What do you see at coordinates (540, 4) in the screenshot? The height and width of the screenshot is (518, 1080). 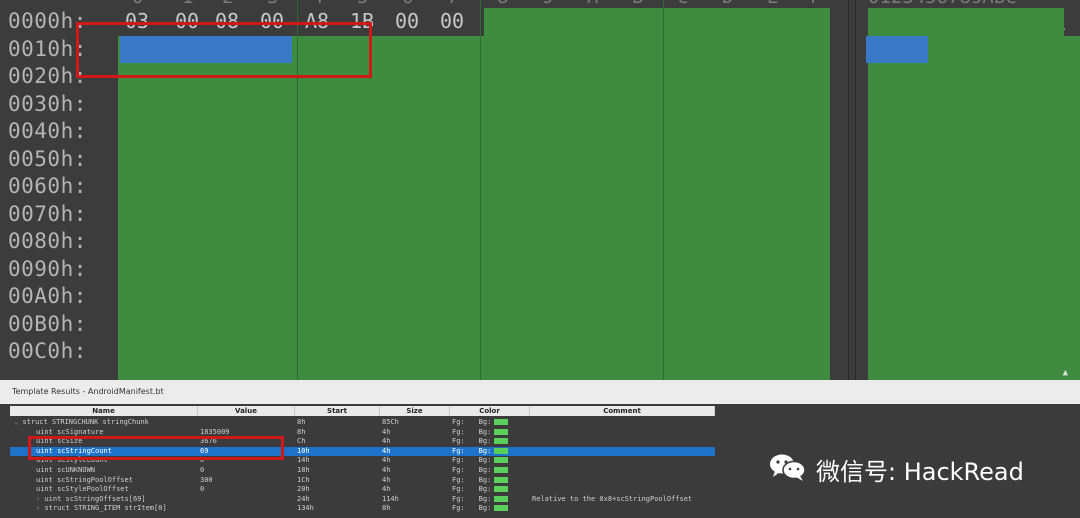 I see `hex-column-header: 0123456789ABCDEF0123456789ABC` at bounding box center [540, 4].